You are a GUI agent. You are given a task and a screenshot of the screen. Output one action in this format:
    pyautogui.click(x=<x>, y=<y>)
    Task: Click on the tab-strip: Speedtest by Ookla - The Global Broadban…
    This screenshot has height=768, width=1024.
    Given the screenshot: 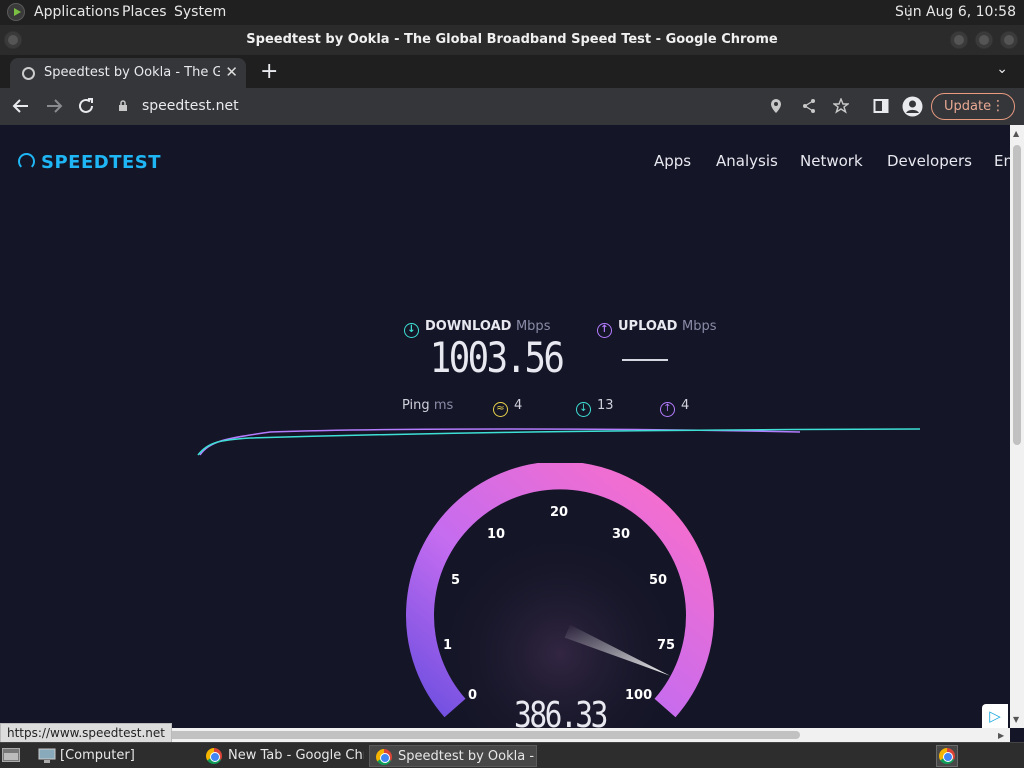 What is the action you would take?
    pyautogui.click(x=512, y=71)
    